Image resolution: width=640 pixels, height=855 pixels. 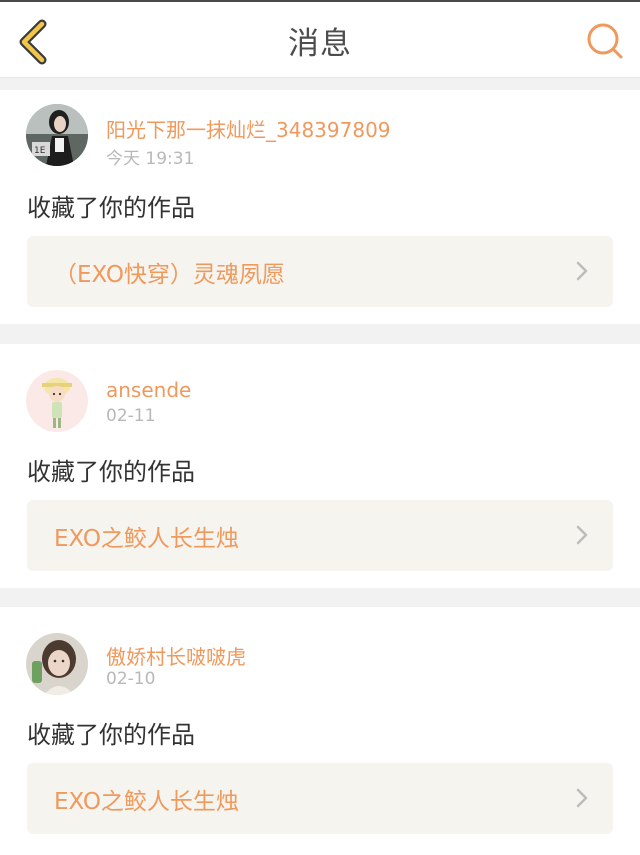 I want to click on svg-text: 1E, so click(x=40, y=151).